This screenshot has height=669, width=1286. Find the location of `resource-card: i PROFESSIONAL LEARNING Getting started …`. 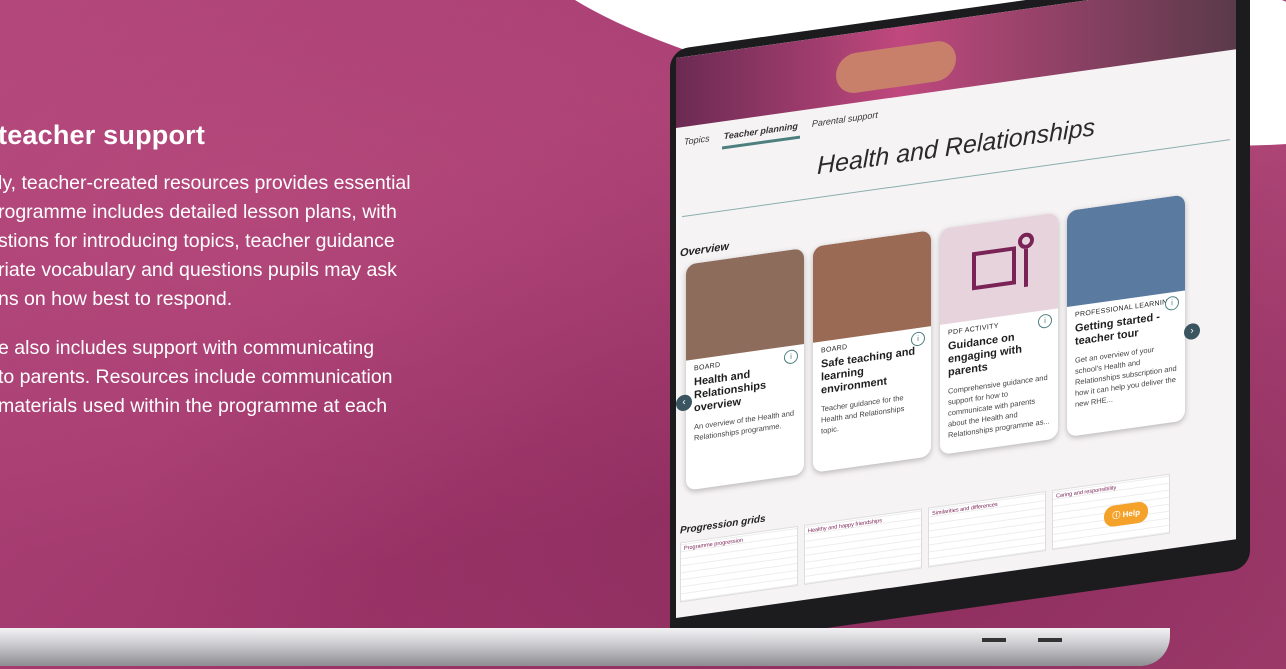

resource-card: i PROFESSIONAL LEARNING Getting started … is located at coordinates (1126, 316).